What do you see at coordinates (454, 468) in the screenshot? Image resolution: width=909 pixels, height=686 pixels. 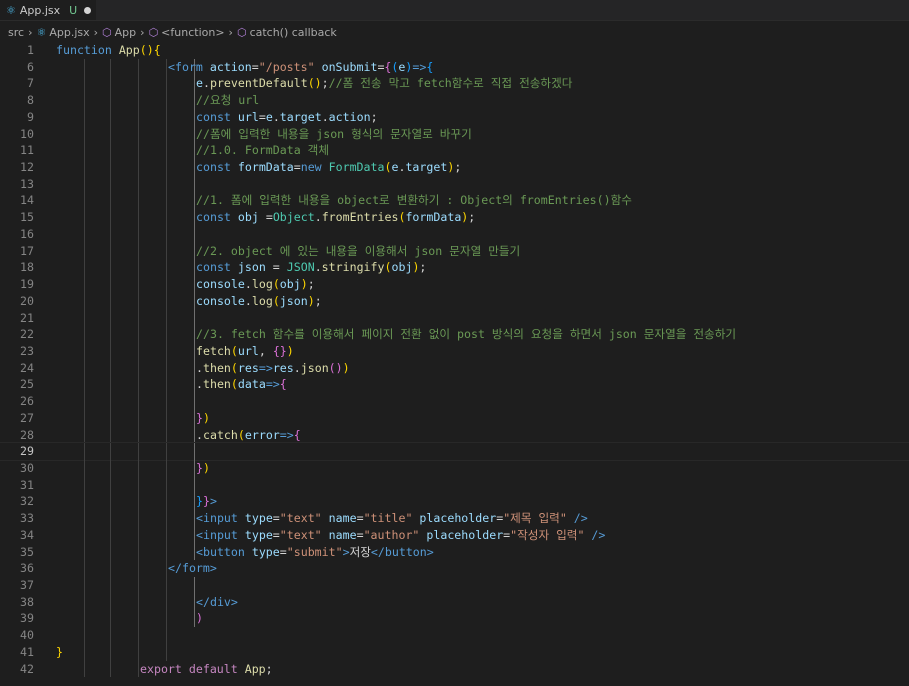 I see `code-line: 30})` at bounding box center [454, 468].